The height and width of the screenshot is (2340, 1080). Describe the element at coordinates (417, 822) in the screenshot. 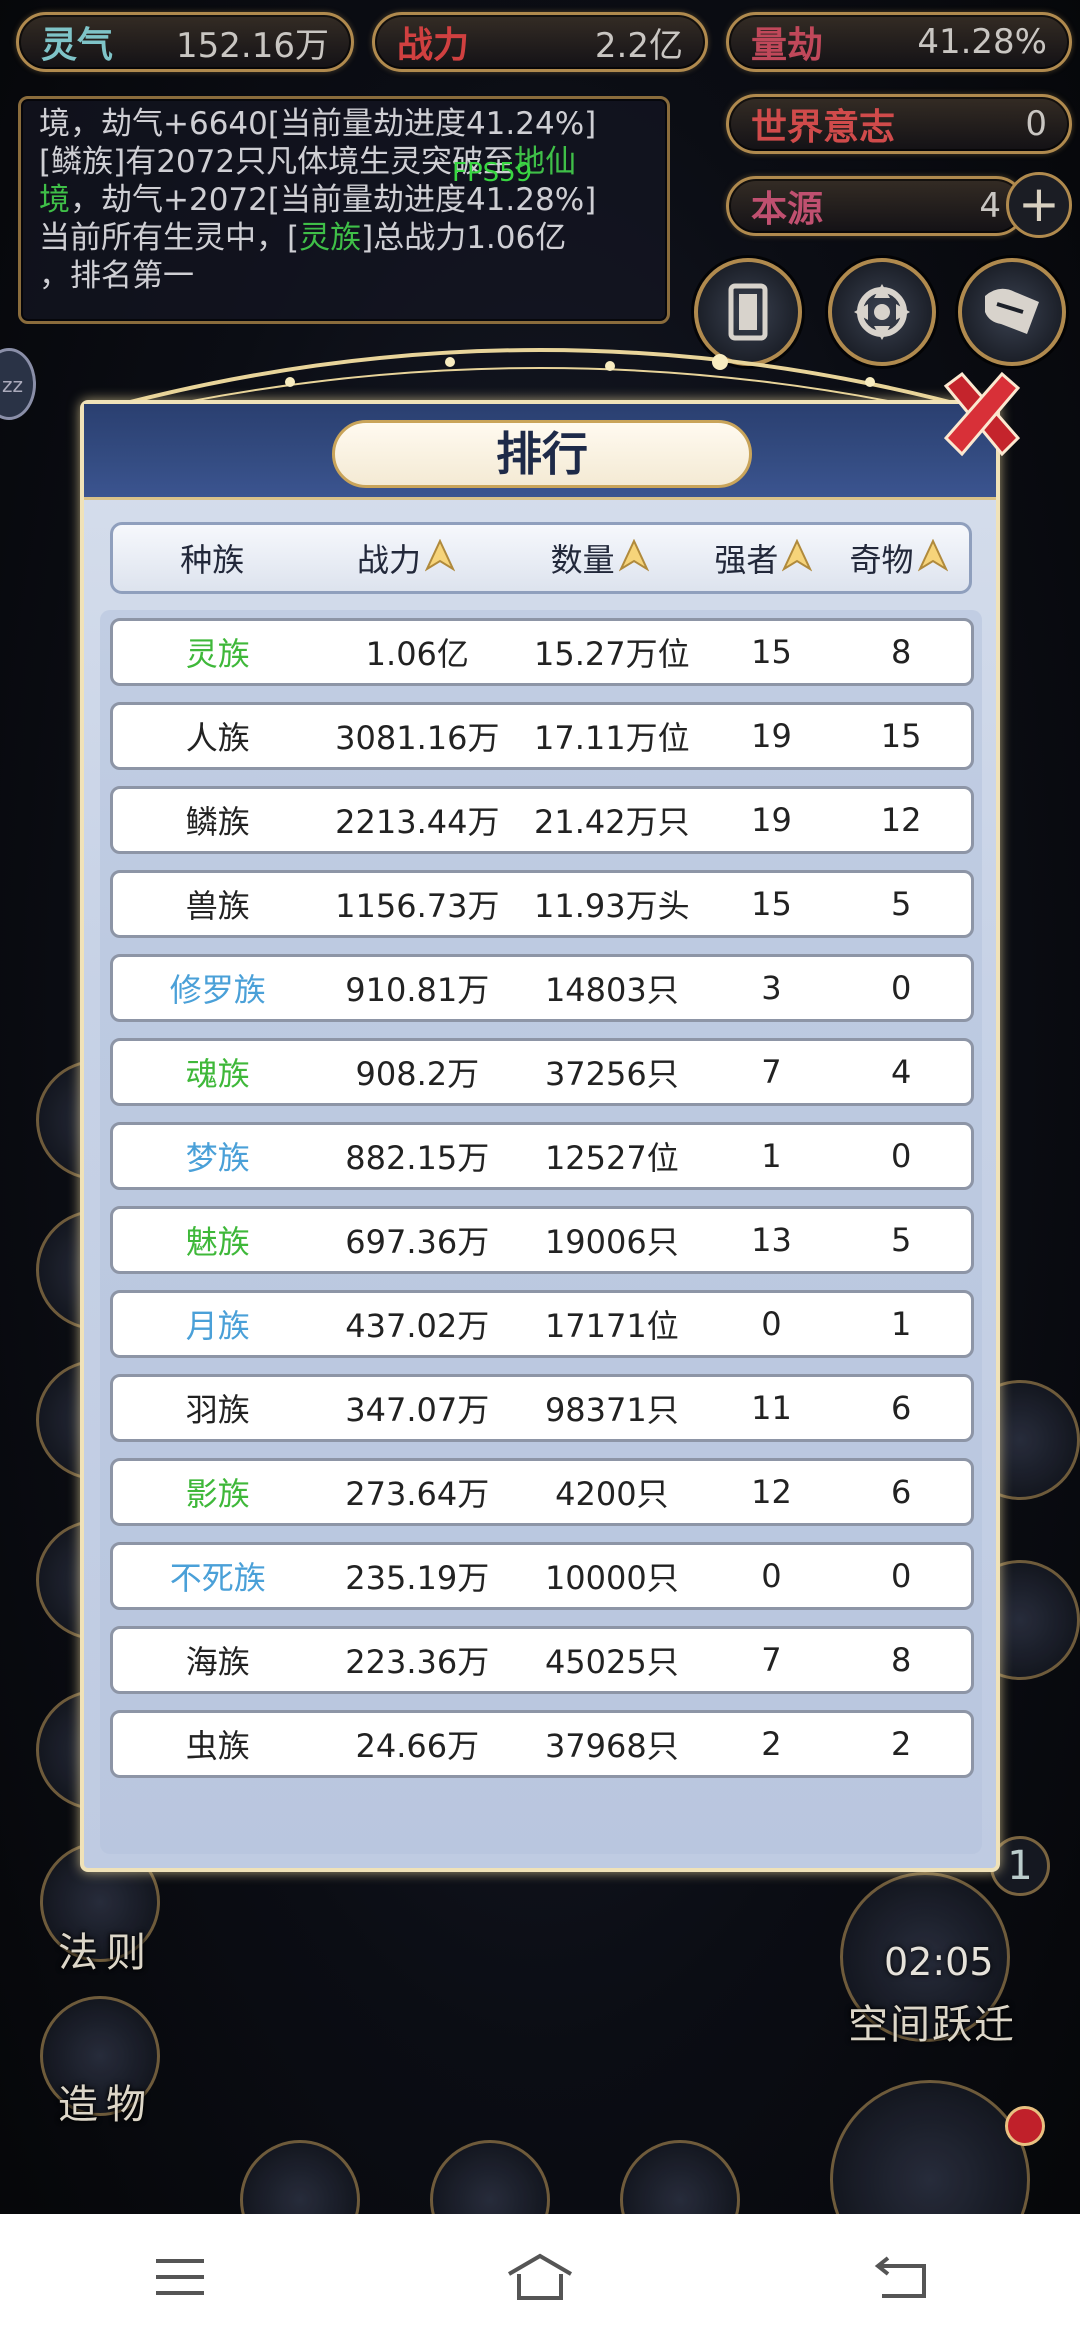

I see `cell-power: 2213.44万` at that location.